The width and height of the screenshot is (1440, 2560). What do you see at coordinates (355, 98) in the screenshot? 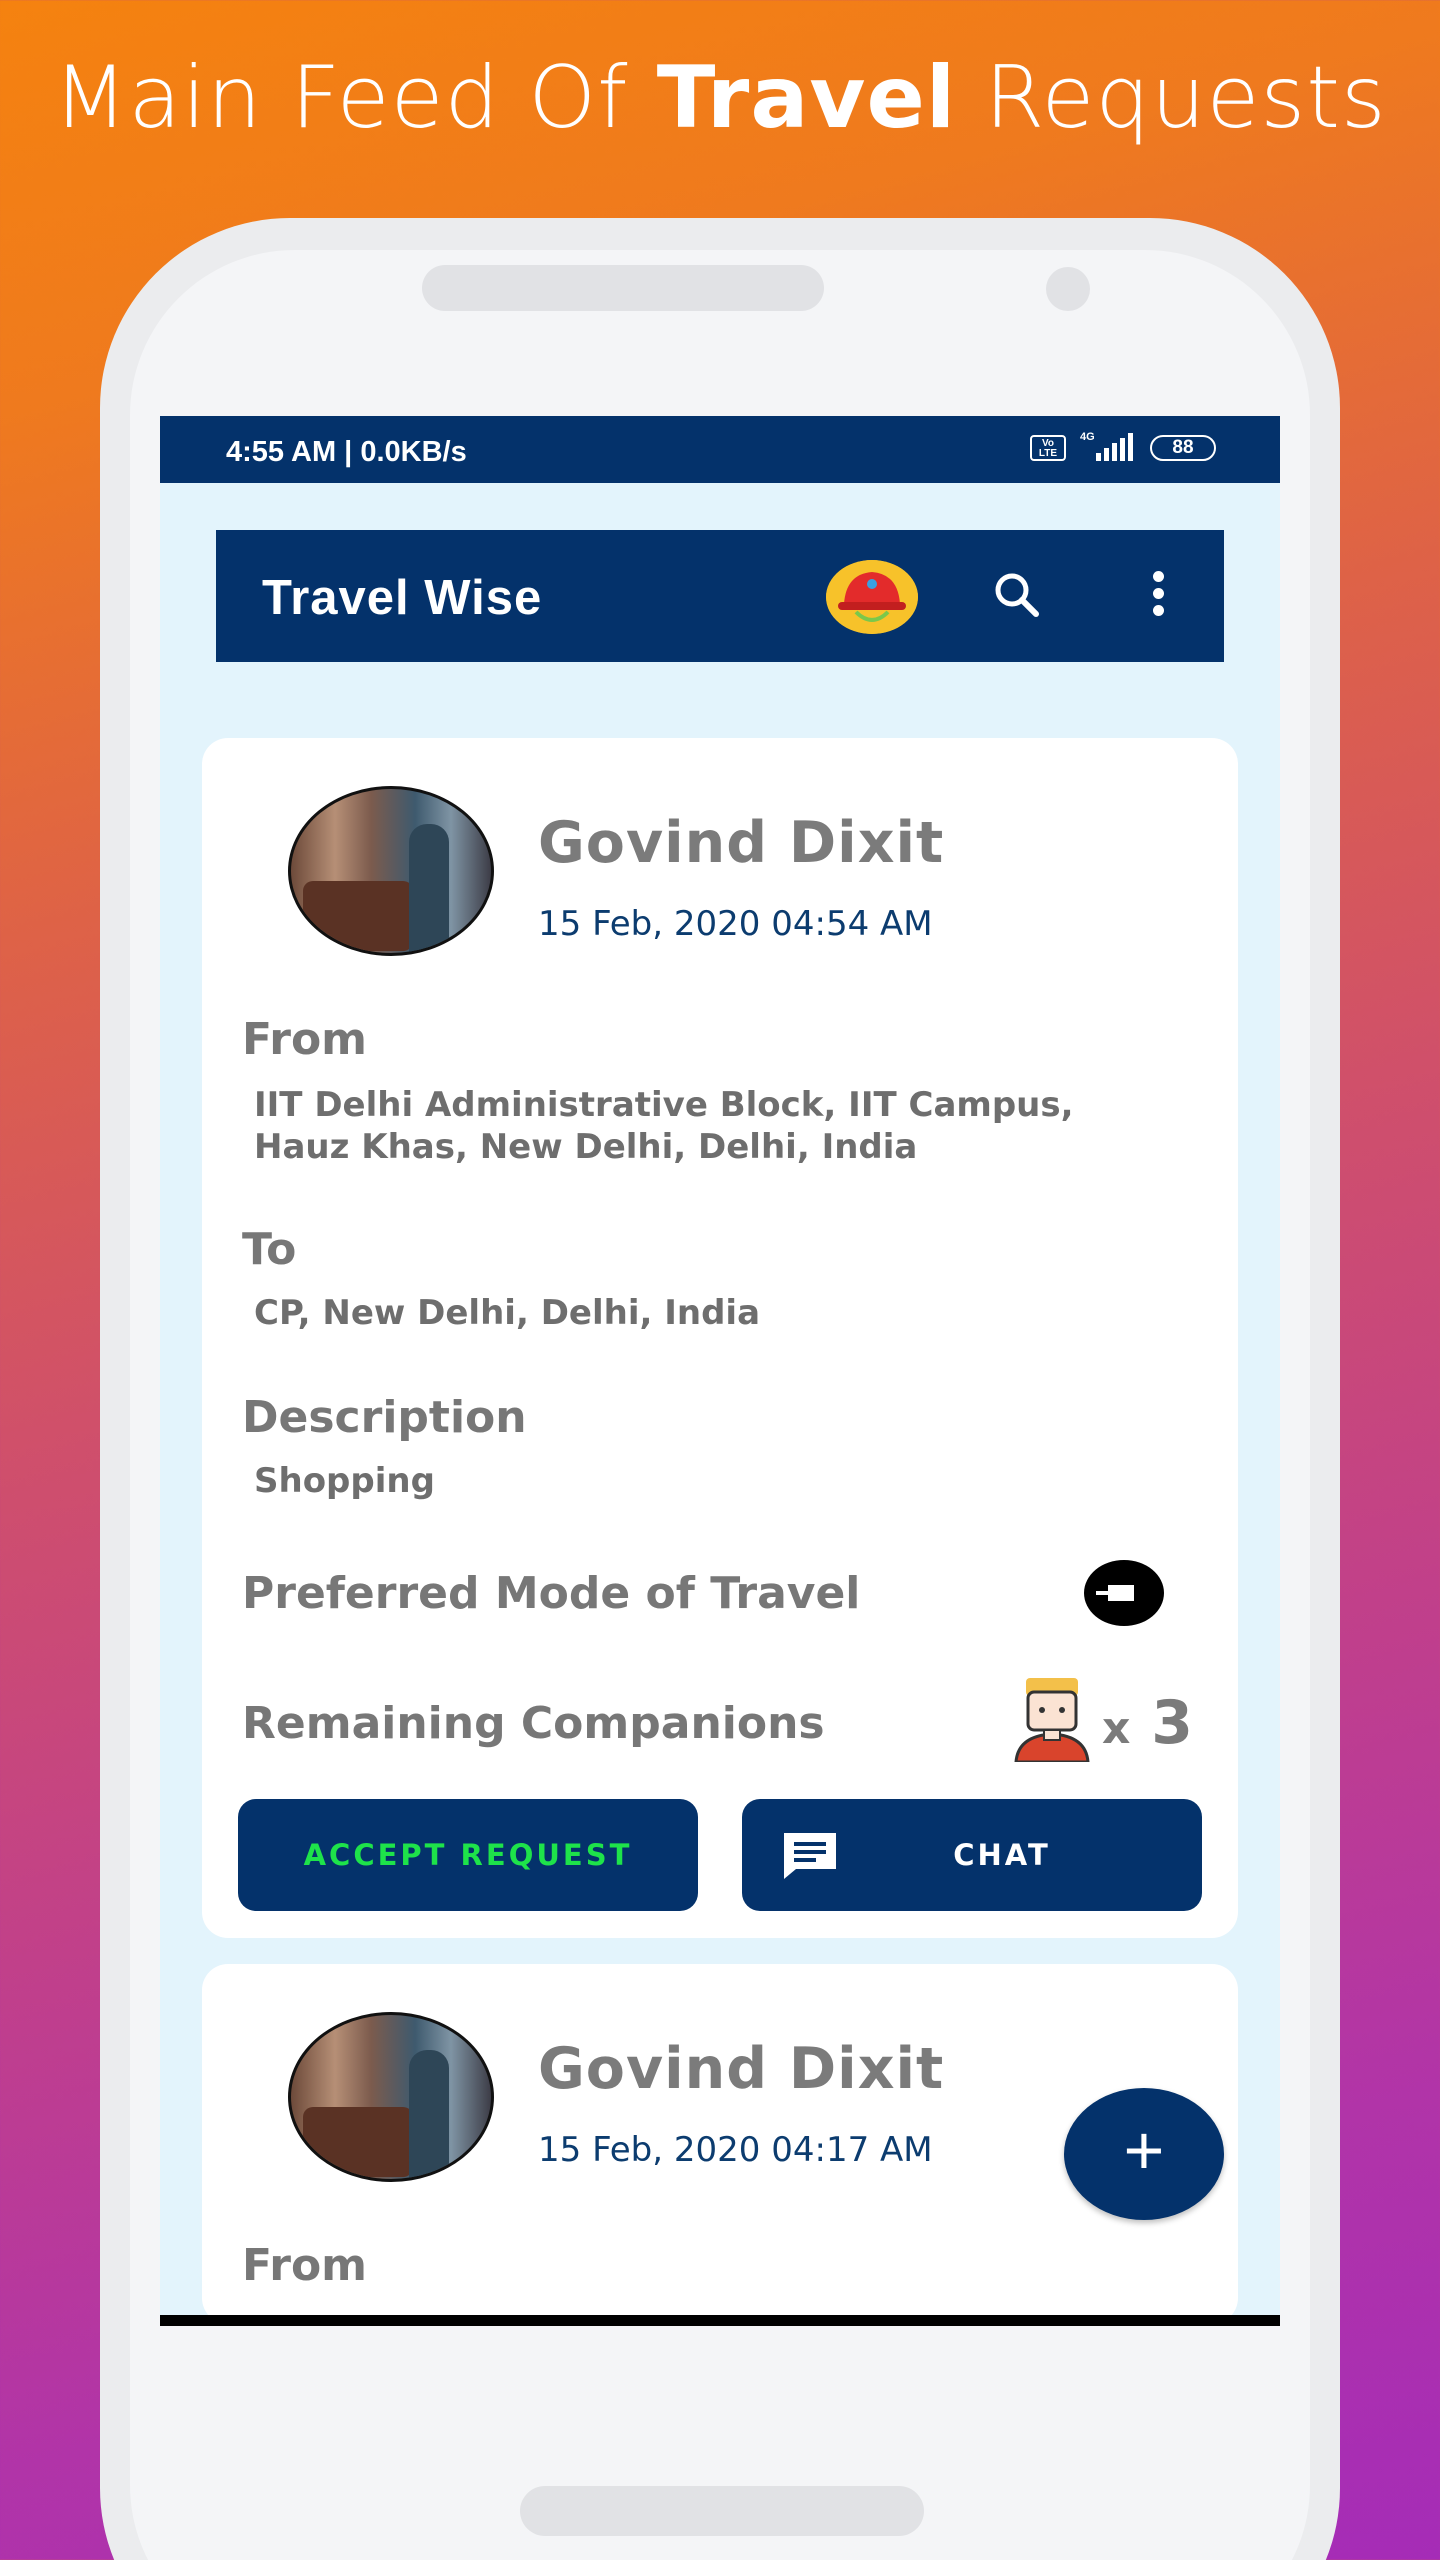
I see `headline-part1: Main Feed Of` at bounding box center [355, 98].